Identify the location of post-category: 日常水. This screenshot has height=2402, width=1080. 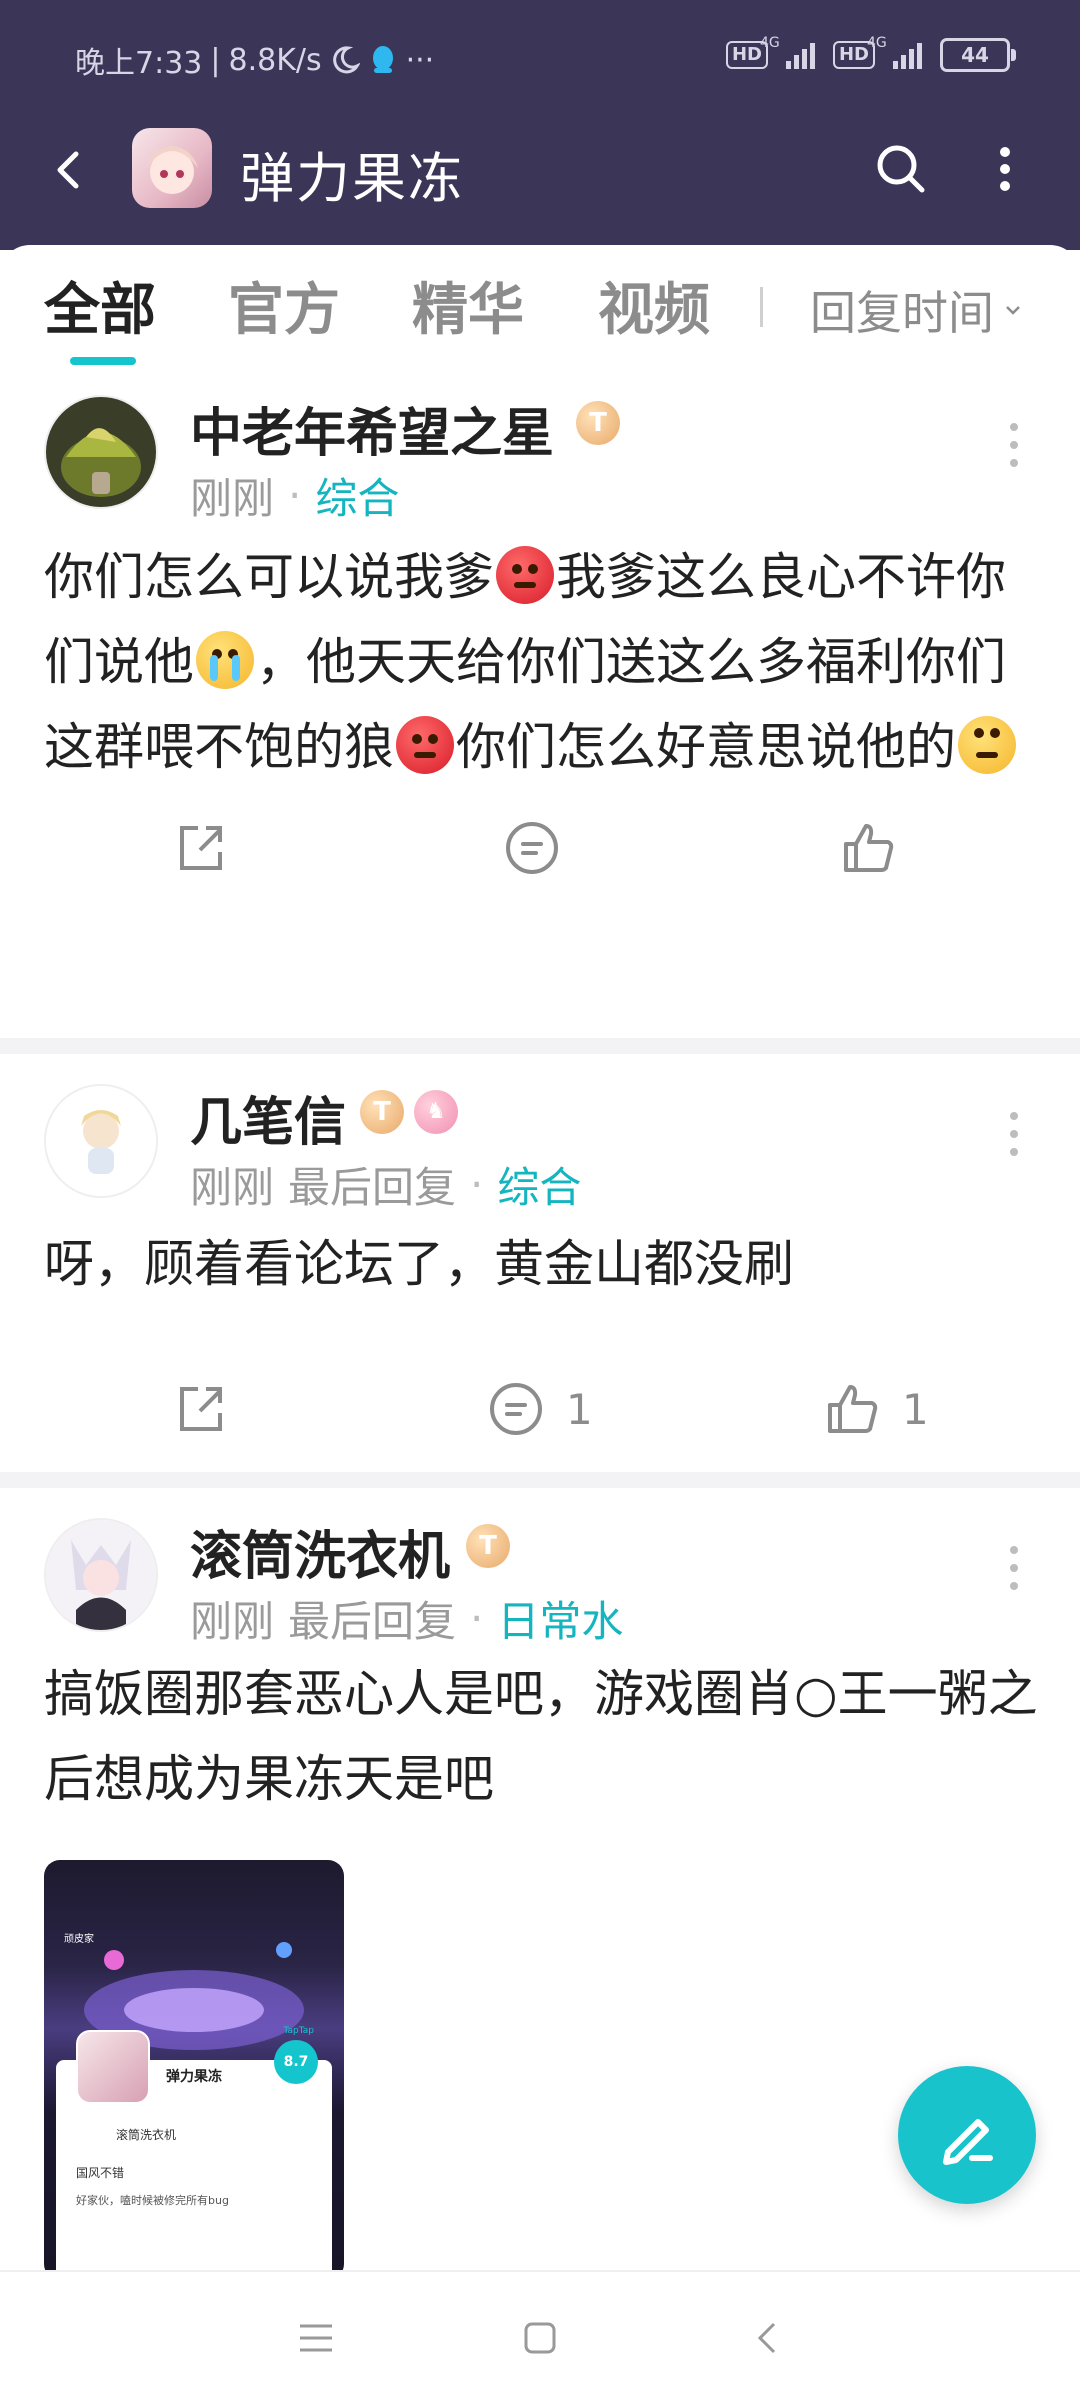
(560, 1618).